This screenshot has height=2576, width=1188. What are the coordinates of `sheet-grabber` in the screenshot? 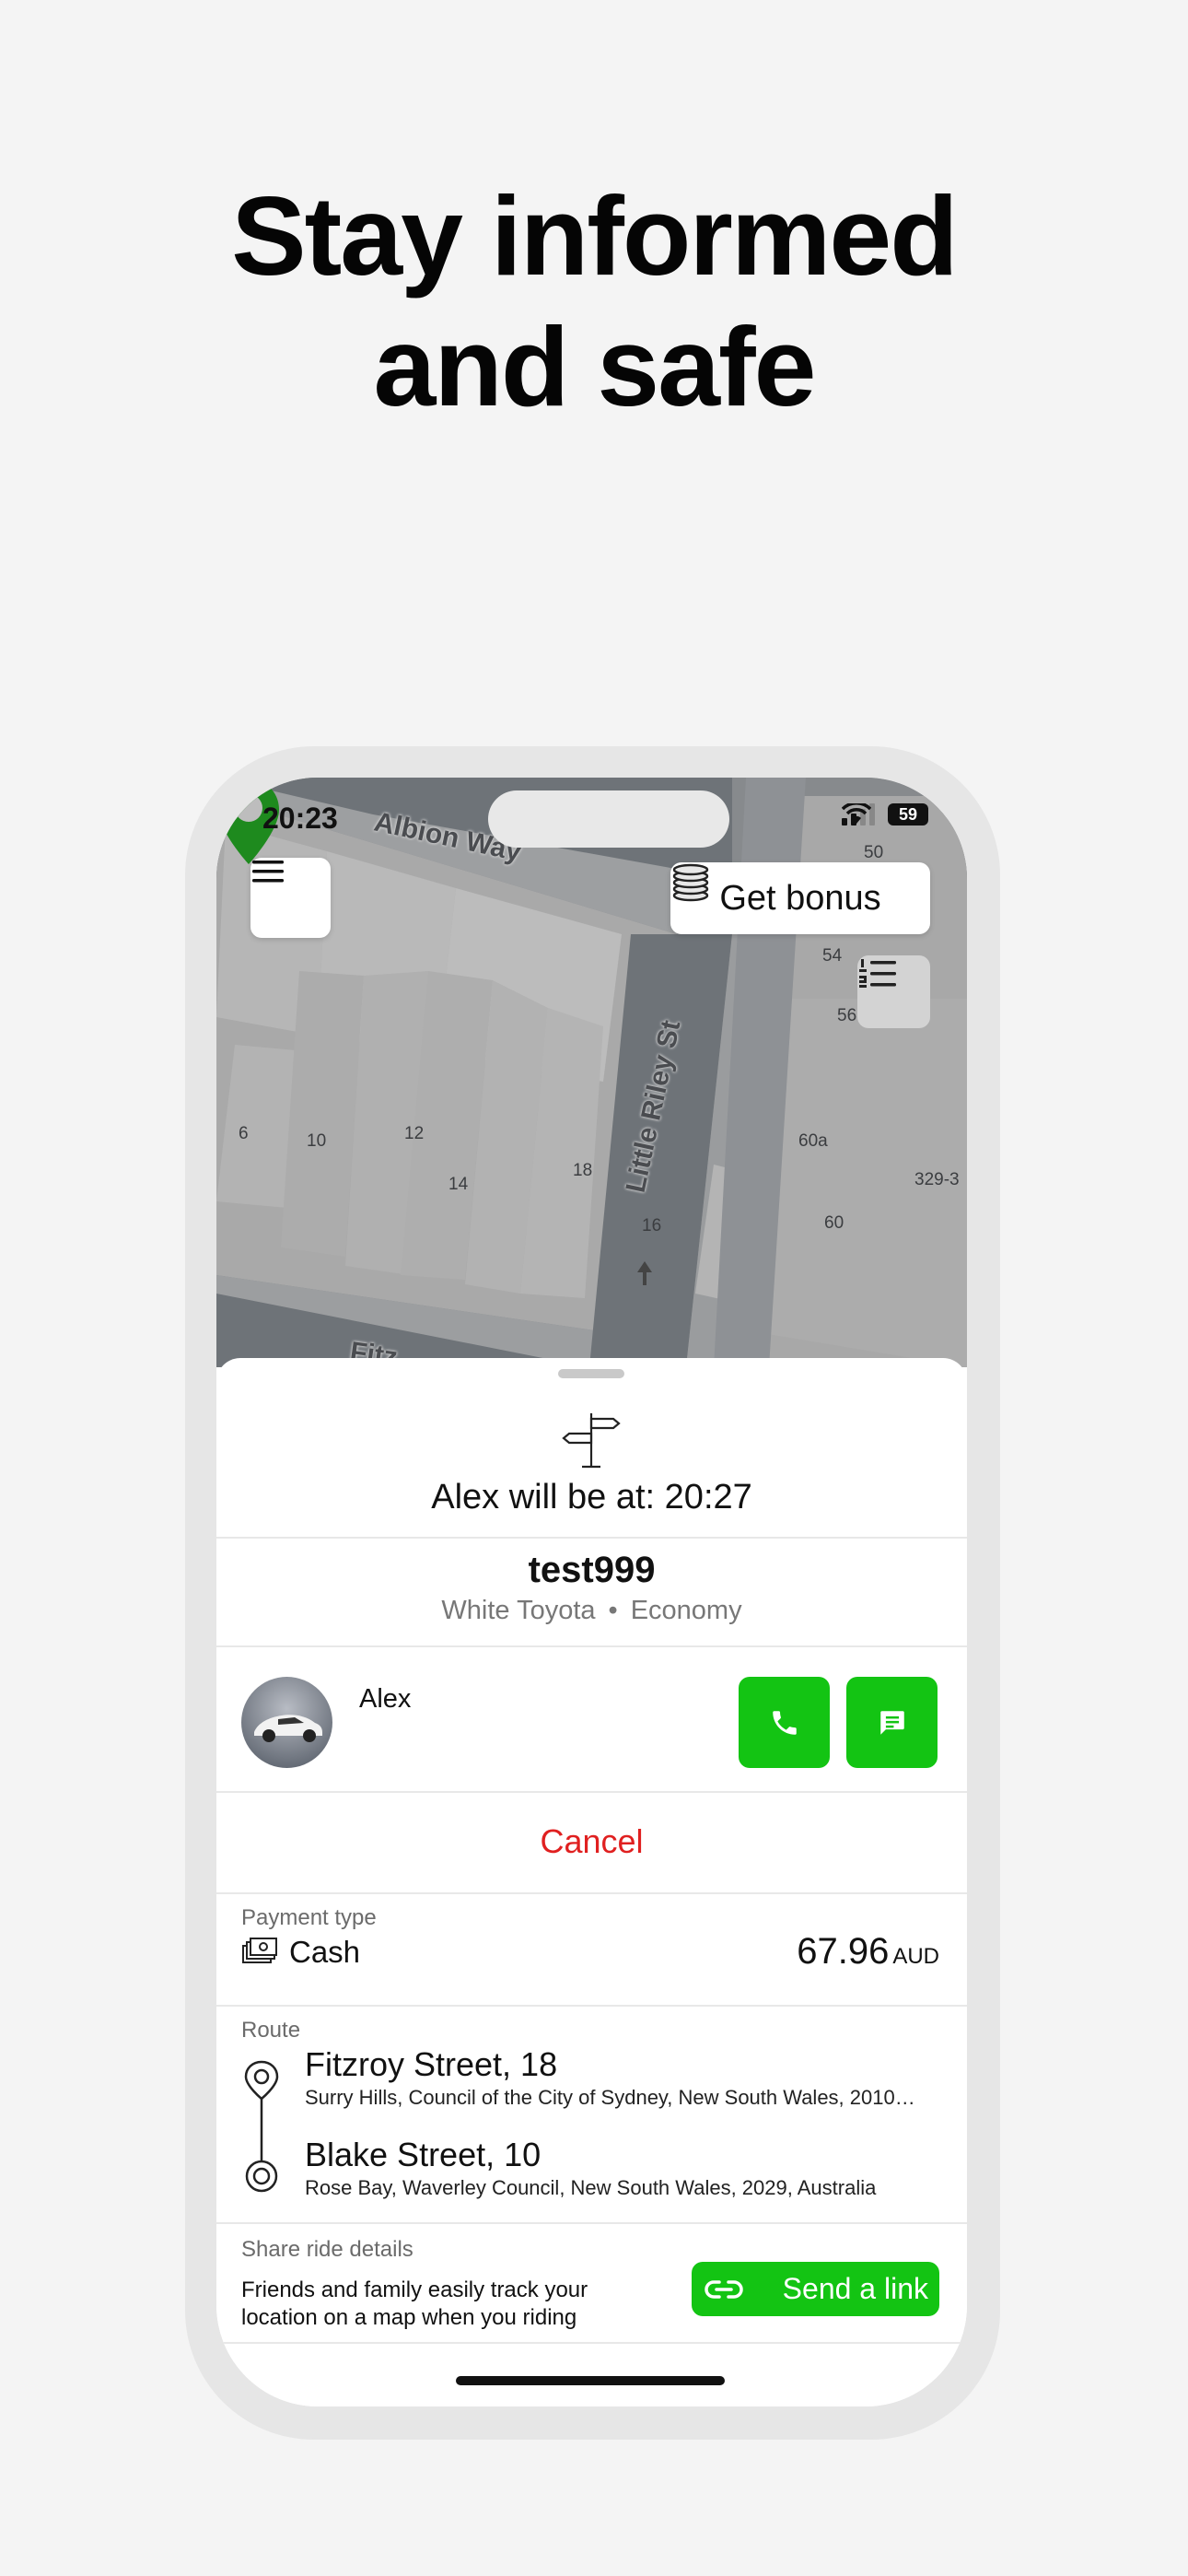 It's located at (591, 1373).